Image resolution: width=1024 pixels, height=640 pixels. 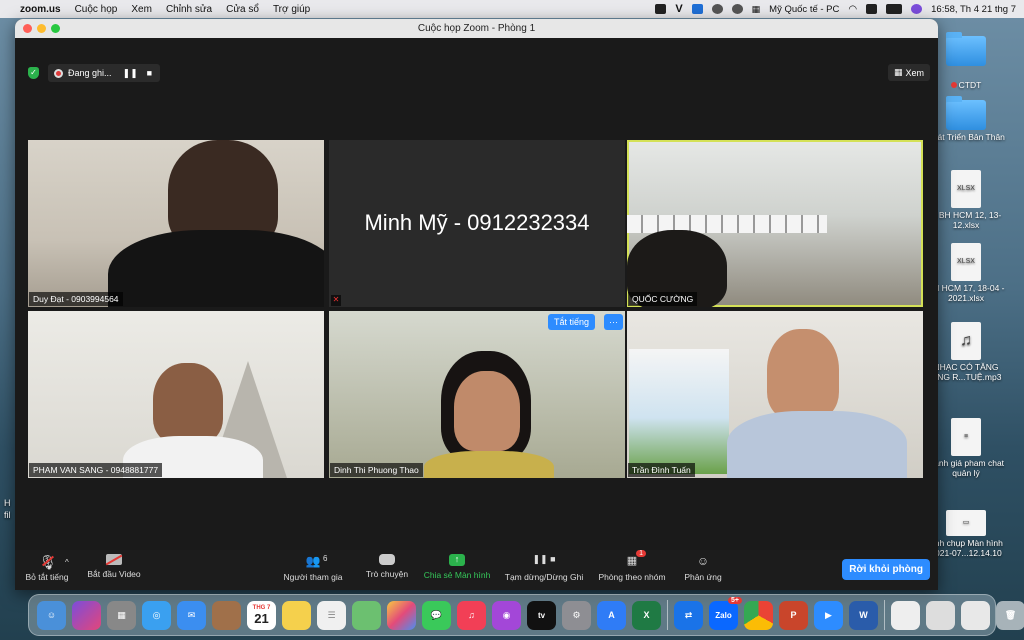 I want to click on v-icon: V, so click(x=678, y=9).